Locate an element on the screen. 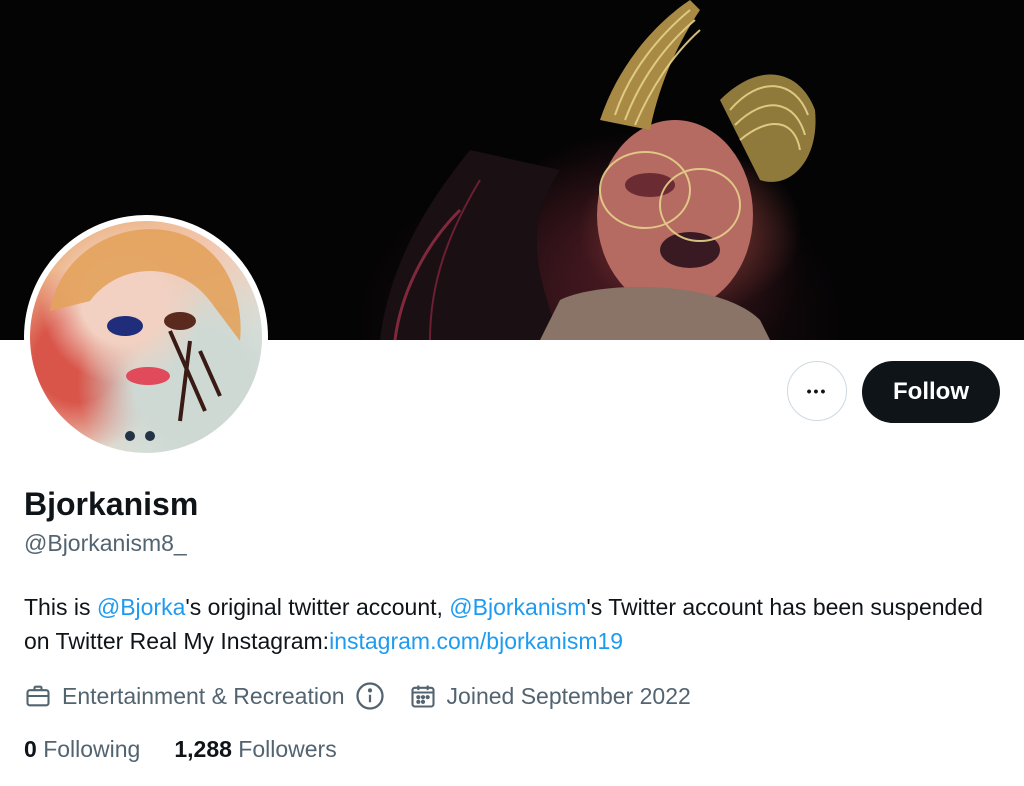 The width and height of the screenshot is (1024, 786). more-options-button: ••• is located at coordinates (817, 391).